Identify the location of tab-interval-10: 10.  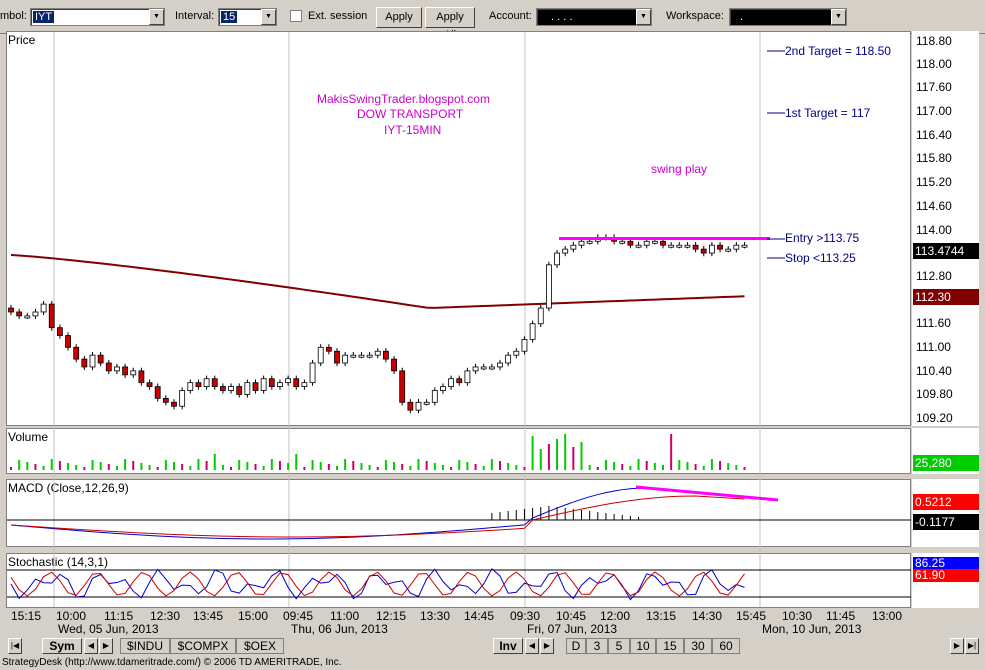
(643, 646).